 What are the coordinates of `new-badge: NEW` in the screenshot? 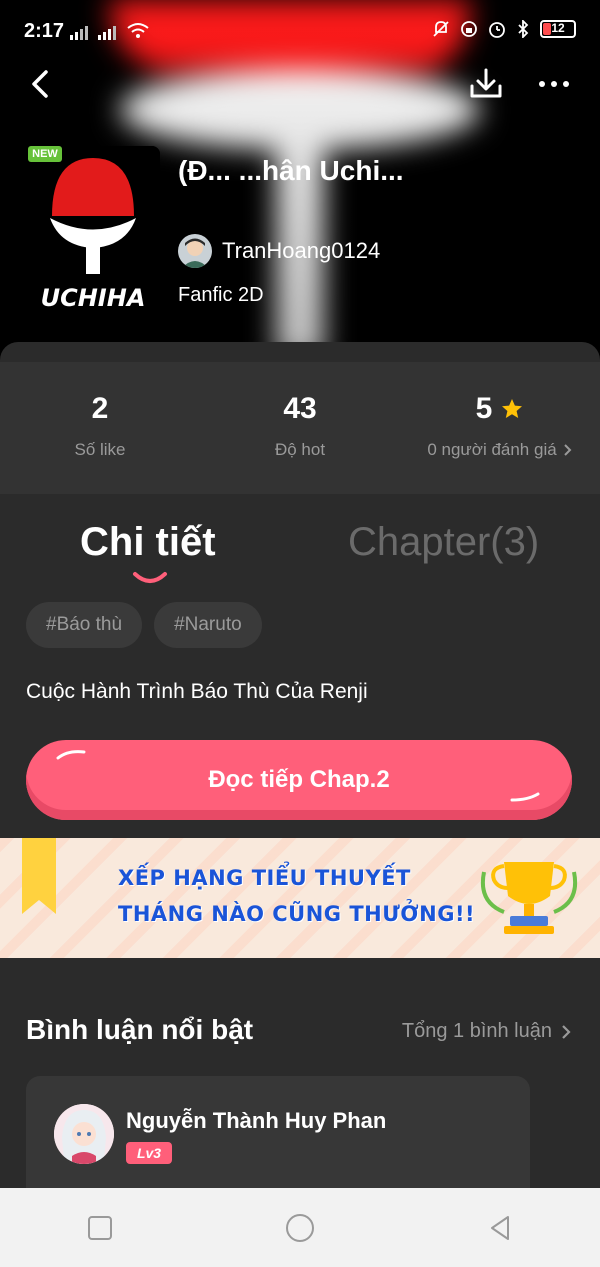 It's located at (45, 154).